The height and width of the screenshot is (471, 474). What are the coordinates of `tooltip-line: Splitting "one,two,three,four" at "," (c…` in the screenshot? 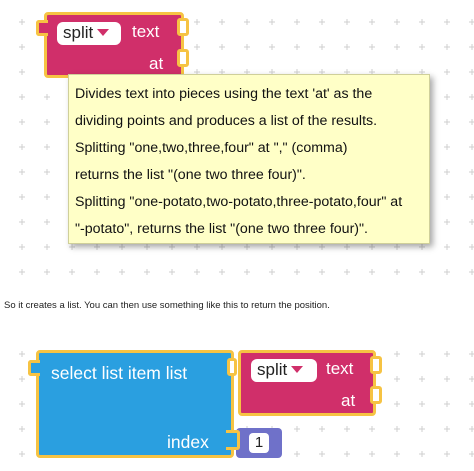 It's located at (211, 148).